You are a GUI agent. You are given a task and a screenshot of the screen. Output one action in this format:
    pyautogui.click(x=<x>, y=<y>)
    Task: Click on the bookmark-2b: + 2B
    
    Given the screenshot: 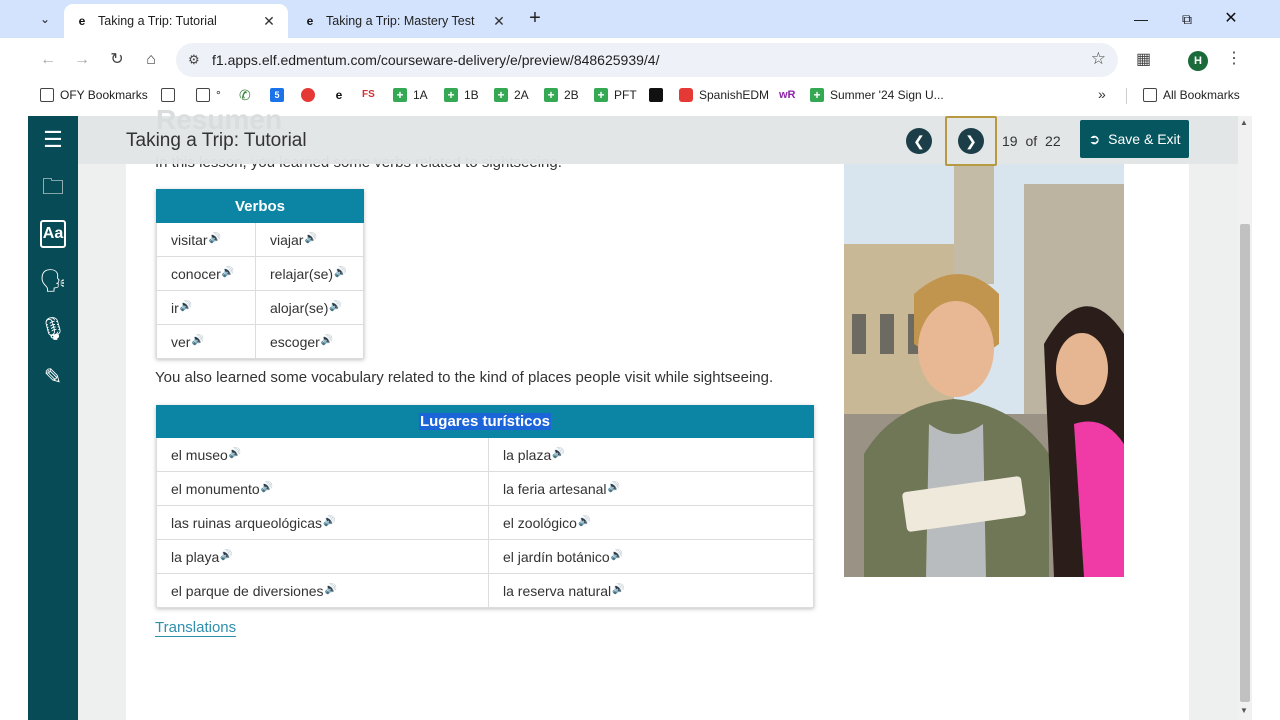 What is the action you would take?
    pyautogui.click(x=561, y=95)
    